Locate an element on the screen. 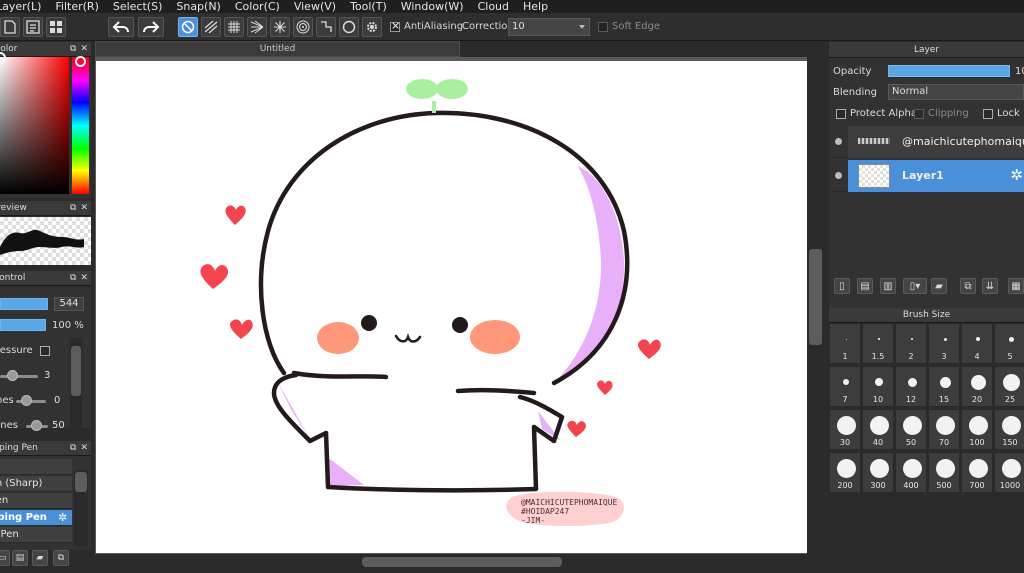 This screenshot has height=573, width=1024. correction-select: 10 is located at coordinates (549, 27).